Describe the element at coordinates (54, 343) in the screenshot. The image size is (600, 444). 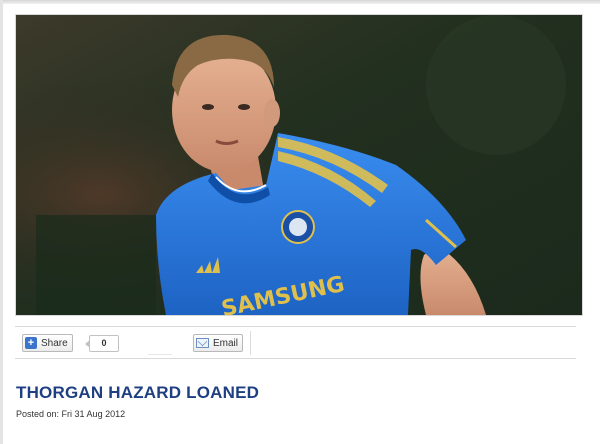
I see `share-label: Share` at that location.